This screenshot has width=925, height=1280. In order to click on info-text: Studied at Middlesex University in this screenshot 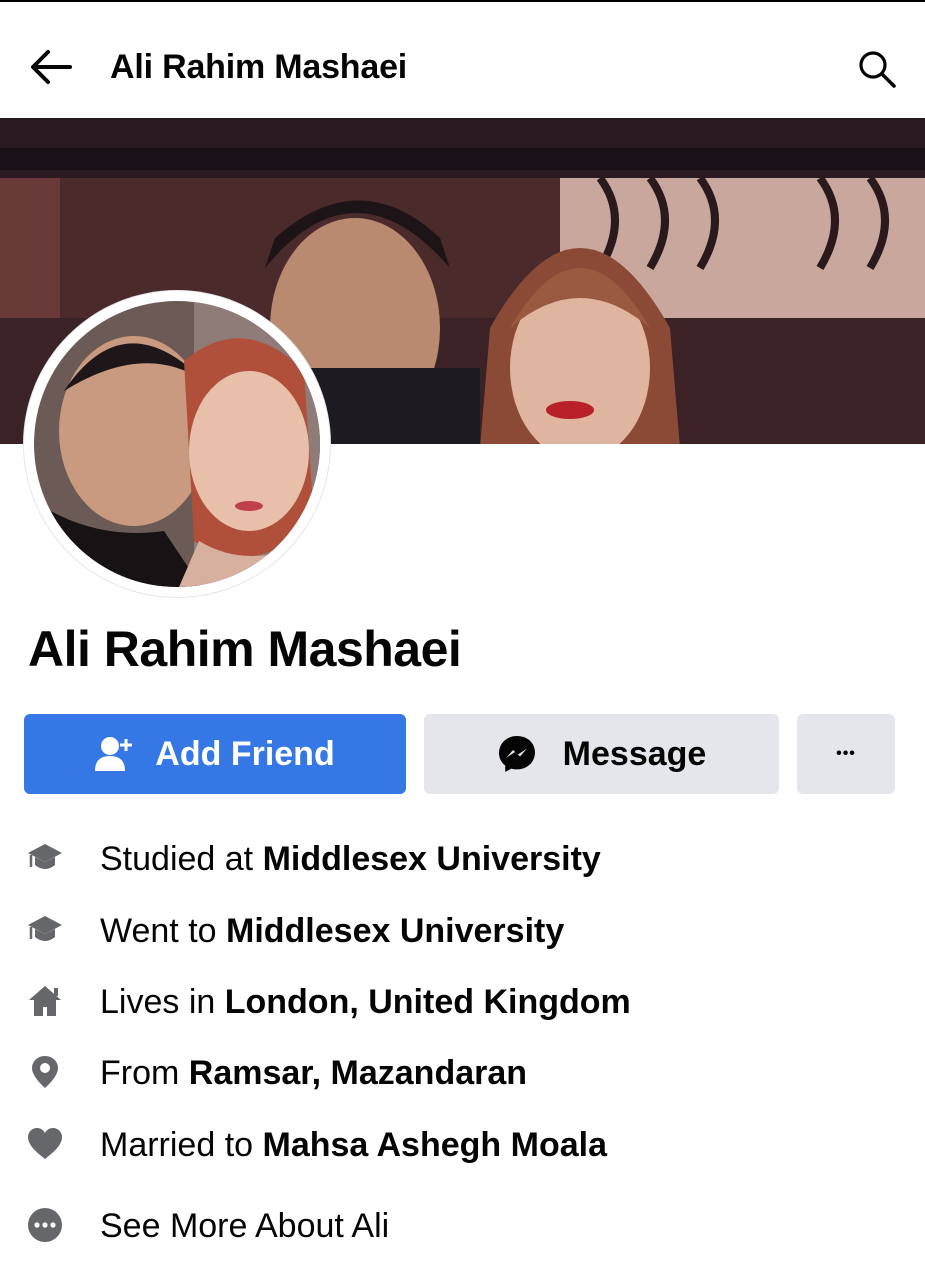, I will do `click(350, 859)`.